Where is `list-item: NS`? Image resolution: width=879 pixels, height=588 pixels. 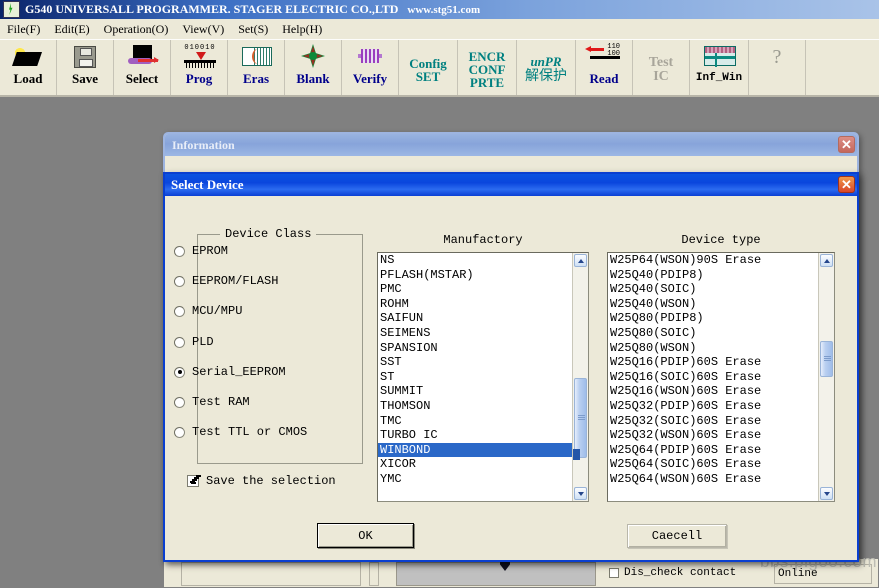
list-item: NS is located at coordinates (475, 260).